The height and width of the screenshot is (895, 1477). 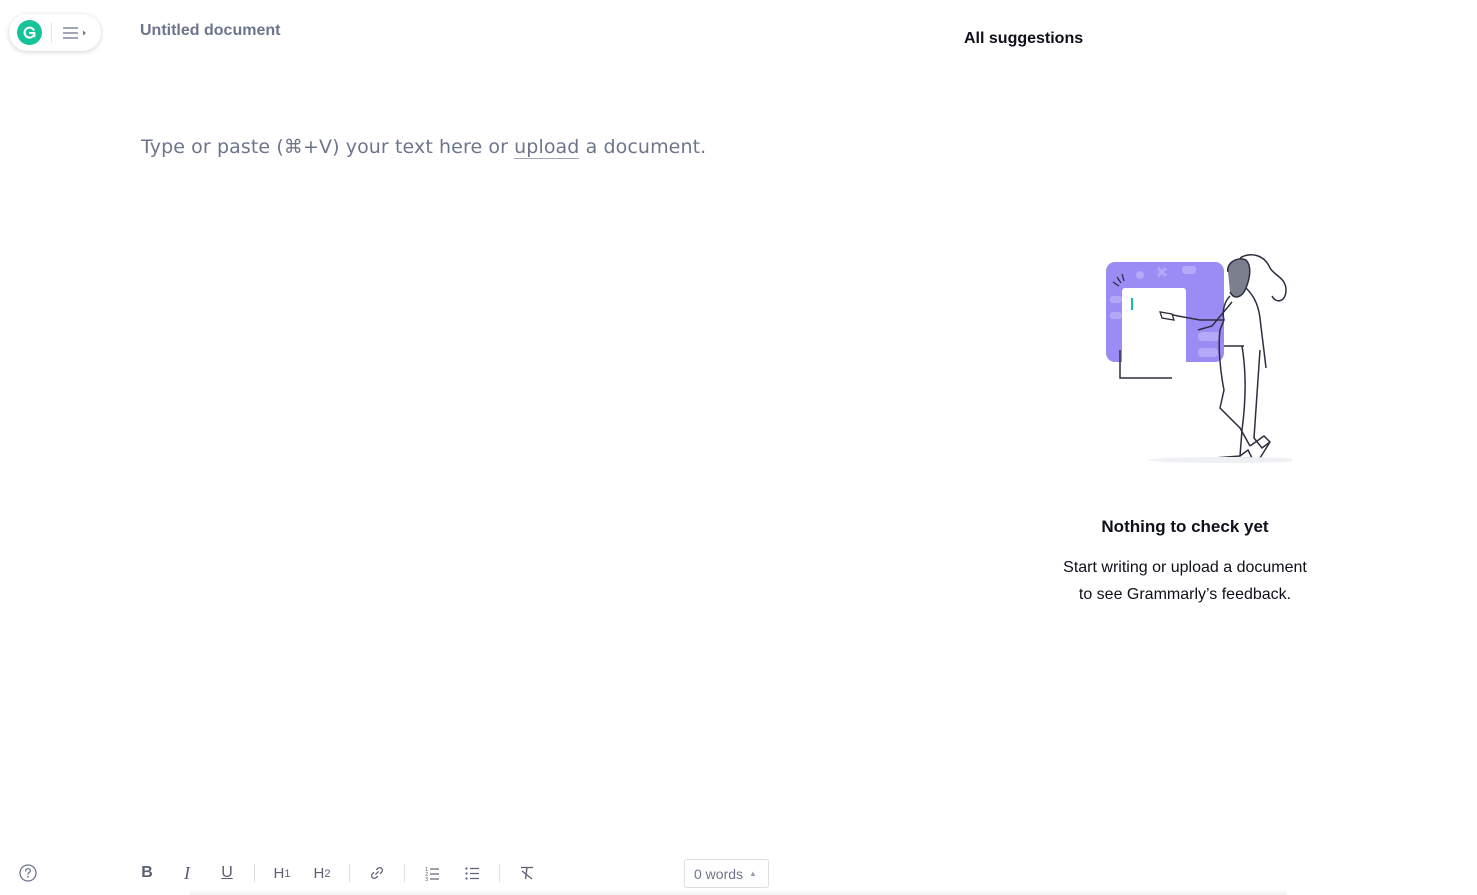 What do you see at coordinates (472, 873) in the screenshot?
I see `bullet-list-icon` at bounding box center [472, 873].